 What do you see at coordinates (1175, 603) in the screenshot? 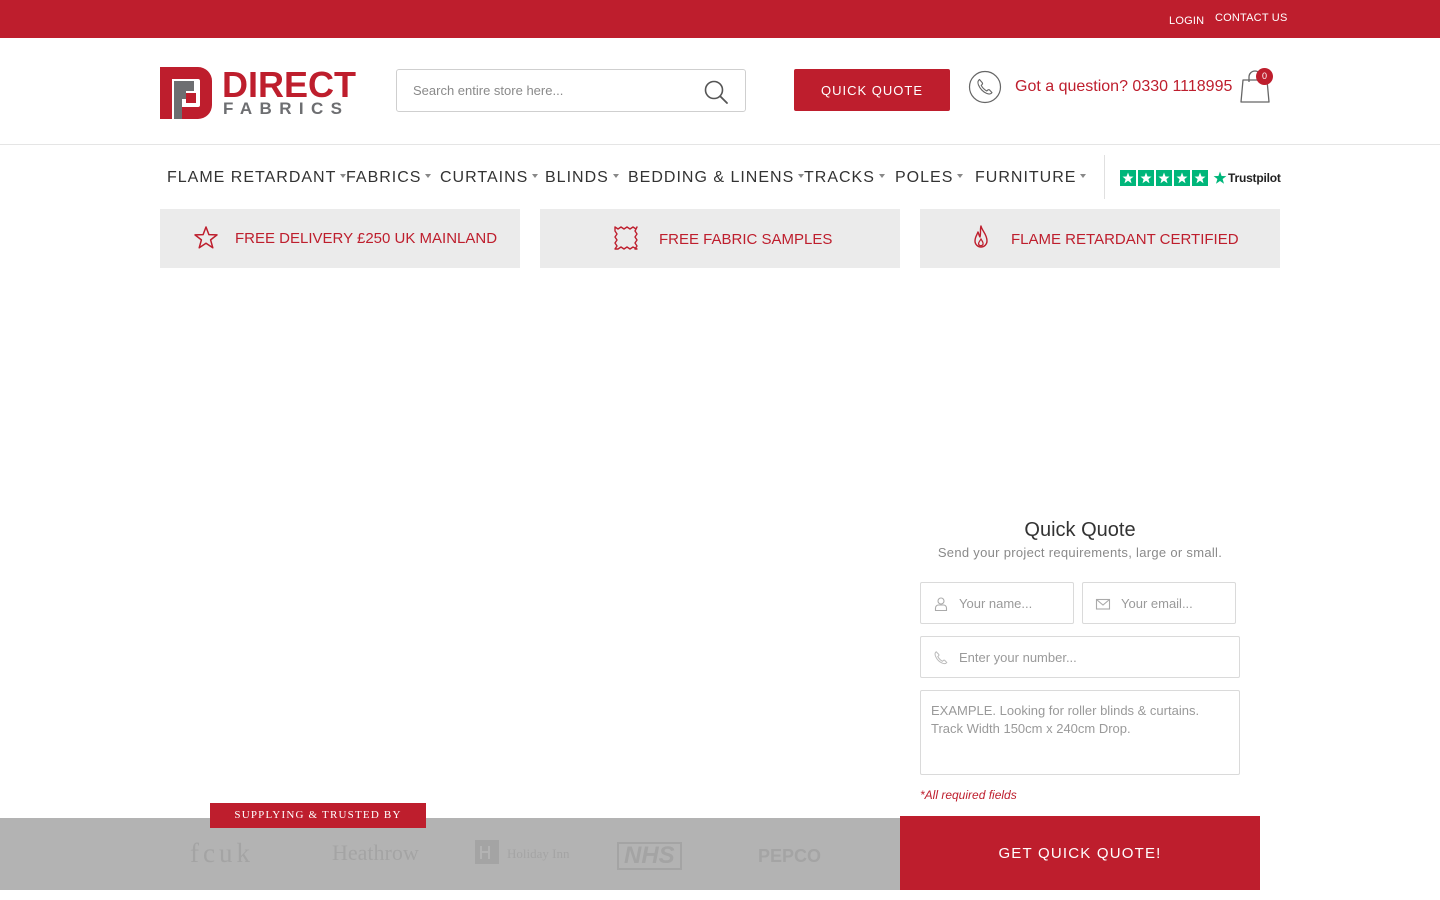
I see `email-field` at bounding box center [1175, 603].